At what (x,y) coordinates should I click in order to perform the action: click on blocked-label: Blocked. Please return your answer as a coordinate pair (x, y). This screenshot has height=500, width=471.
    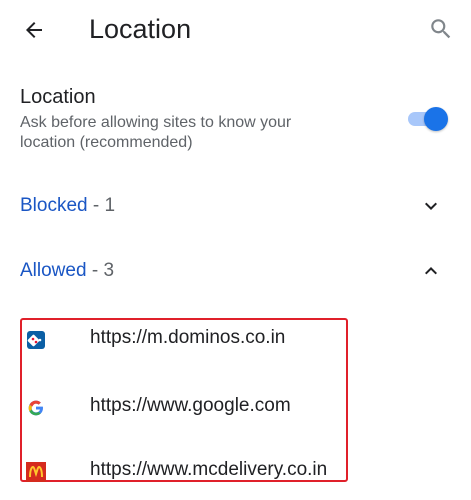
    Looking at the image, I should click on (54, 205).